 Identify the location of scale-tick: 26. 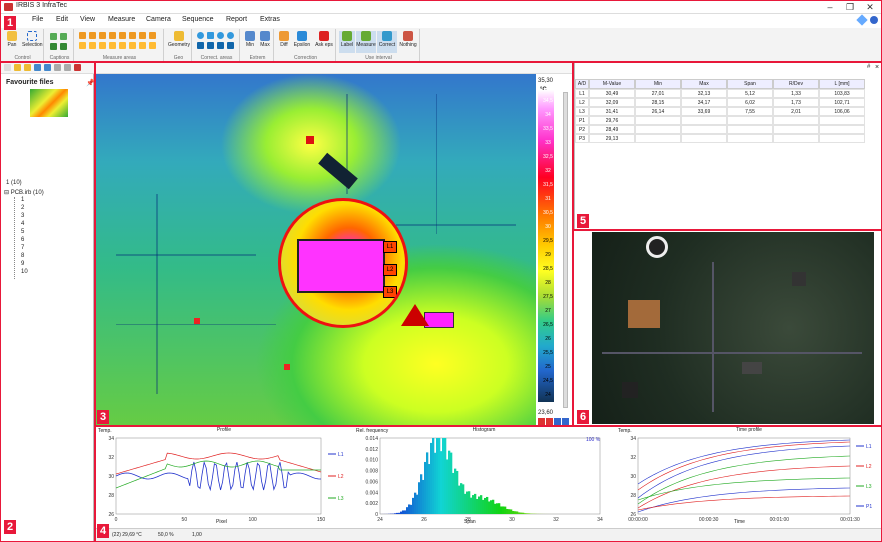
(548, 339).